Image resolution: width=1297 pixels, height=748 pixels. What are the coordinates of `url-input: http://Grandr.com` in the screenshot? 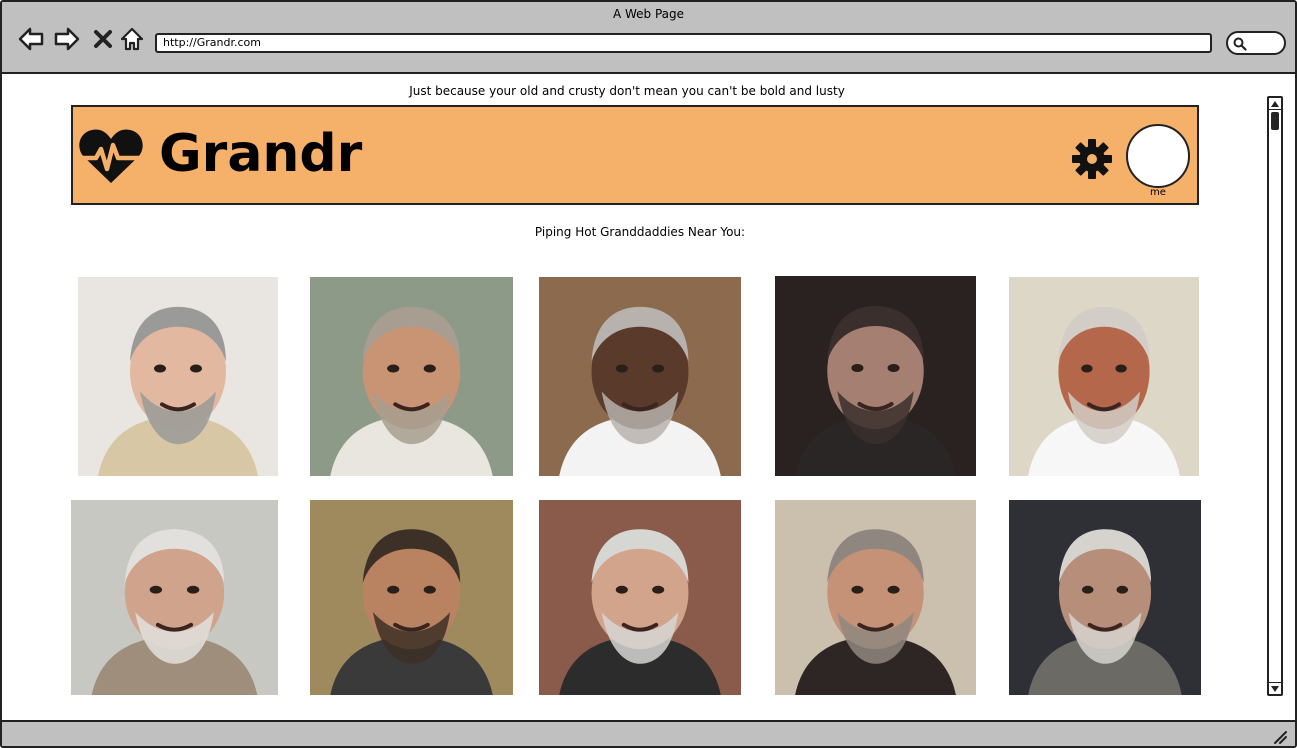 It's located at (683, 43).